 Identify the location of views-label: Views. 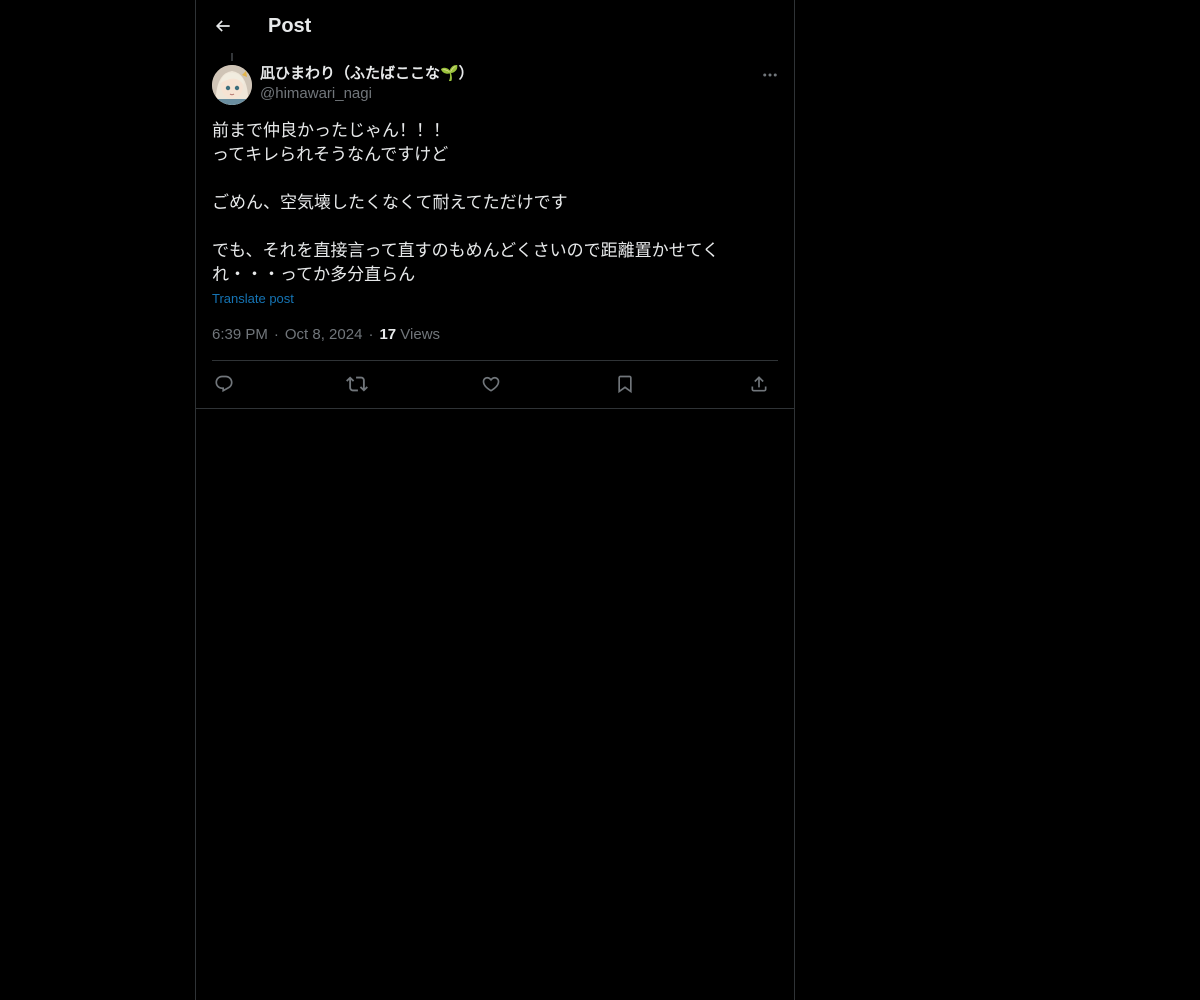
(420, 334).